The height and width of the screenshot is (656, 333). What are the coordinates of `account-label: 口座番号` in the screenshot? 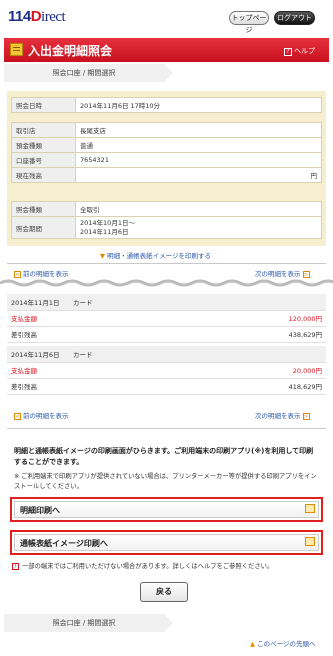 It's located at (43, 160).